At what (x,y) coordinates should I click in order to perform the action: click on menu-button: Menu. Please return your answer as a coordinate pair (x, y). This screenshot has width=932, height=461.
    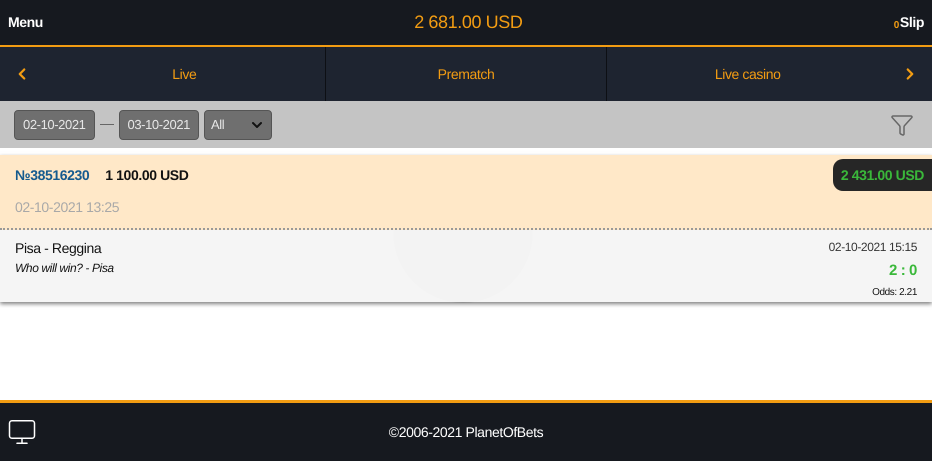
    Looking at the image, I should click on (25, 22).